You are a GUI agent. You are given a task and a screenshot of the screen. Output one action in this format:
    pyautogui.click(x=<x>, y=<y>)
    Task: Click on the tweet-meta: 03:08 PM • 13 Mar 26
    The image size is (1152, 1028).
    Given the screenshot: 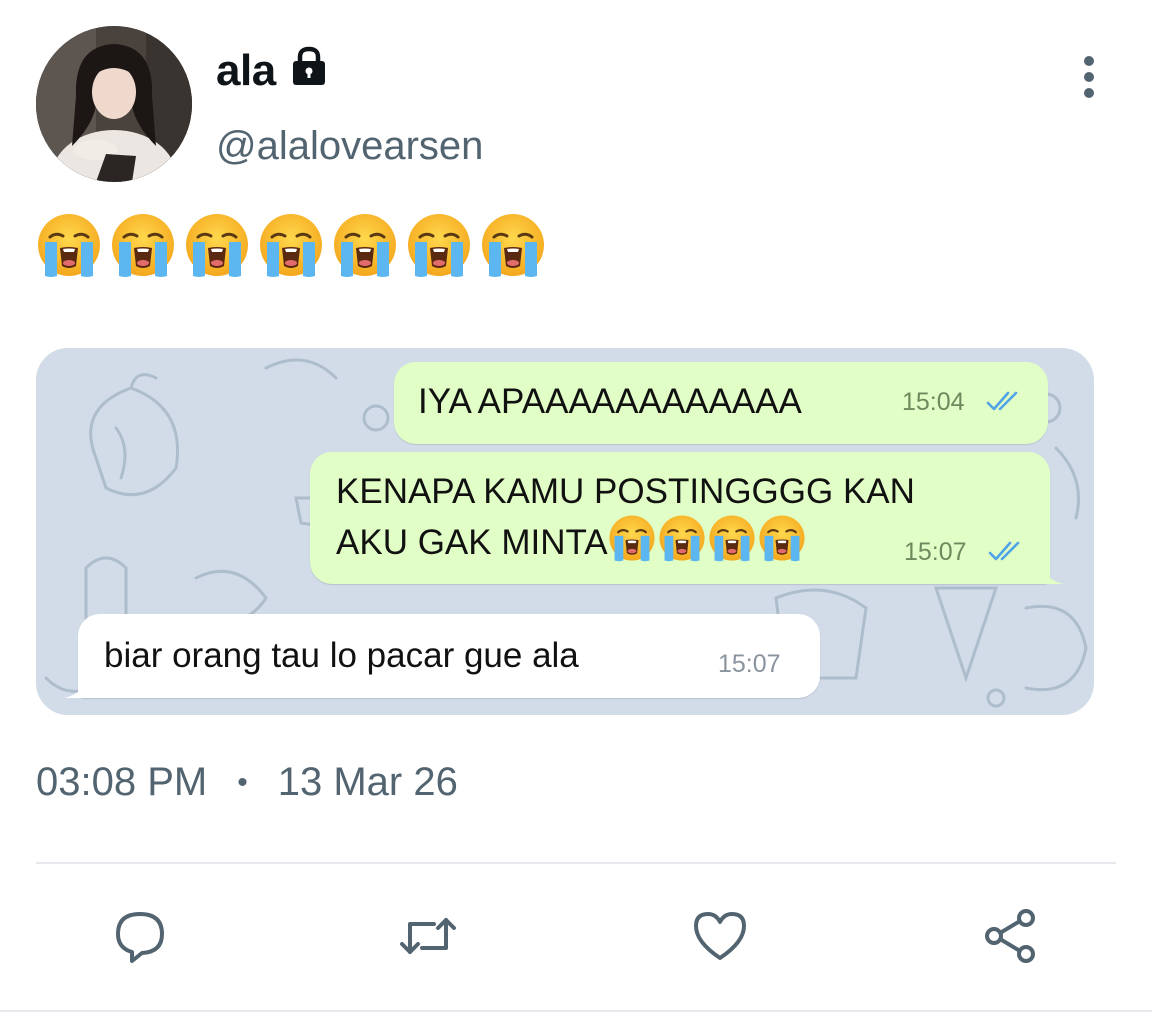 What is the action you would take?
    pyautogui.click(x=247, y=782)
    